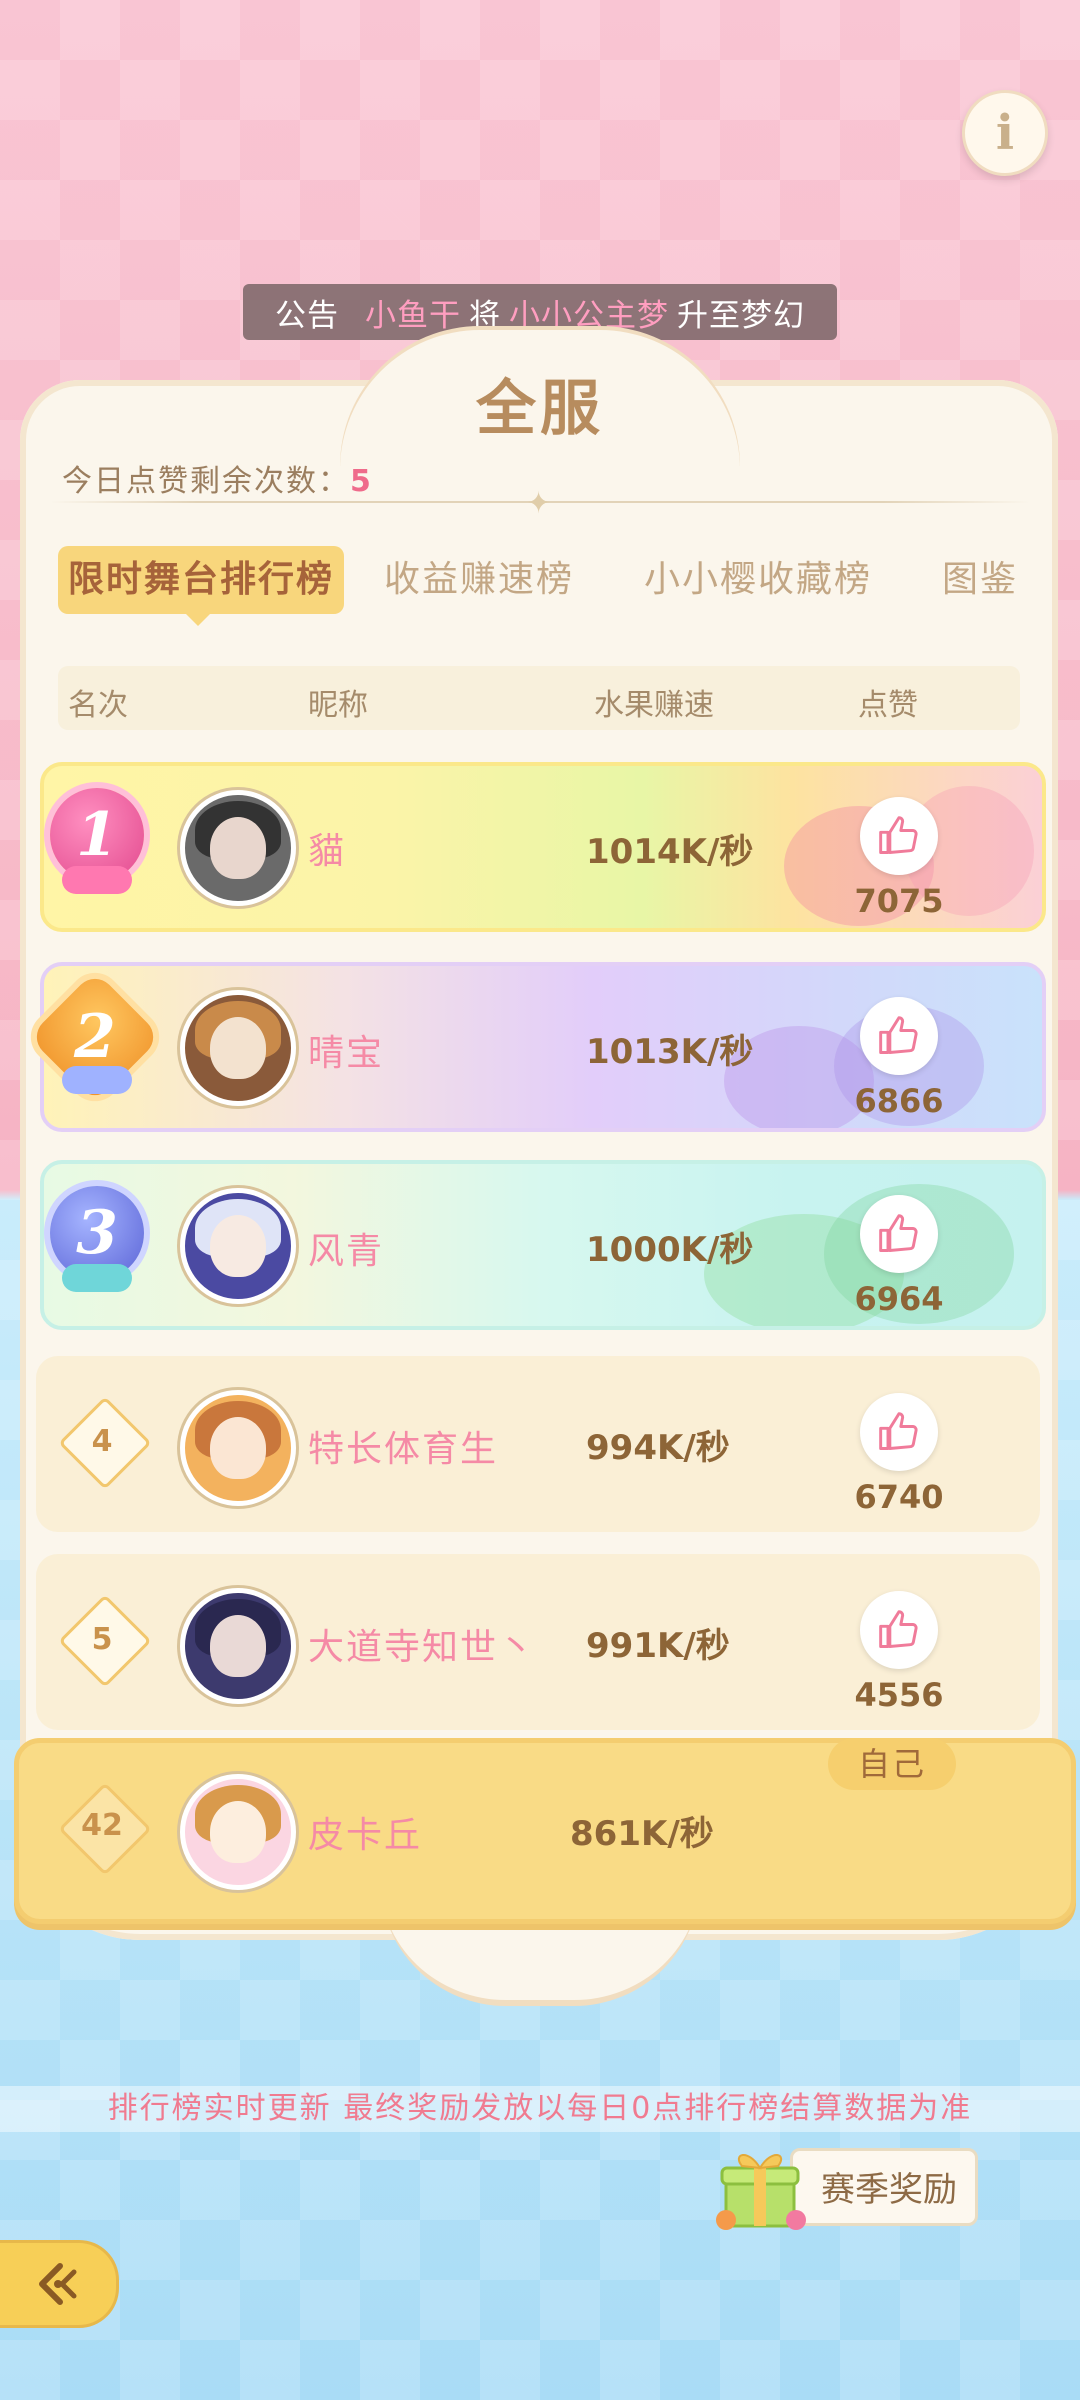  What do you see at coordinates (365, 1835) in the screenshot?
I see `self-name: 皮卡丘` at bounding box center [365, 1835].